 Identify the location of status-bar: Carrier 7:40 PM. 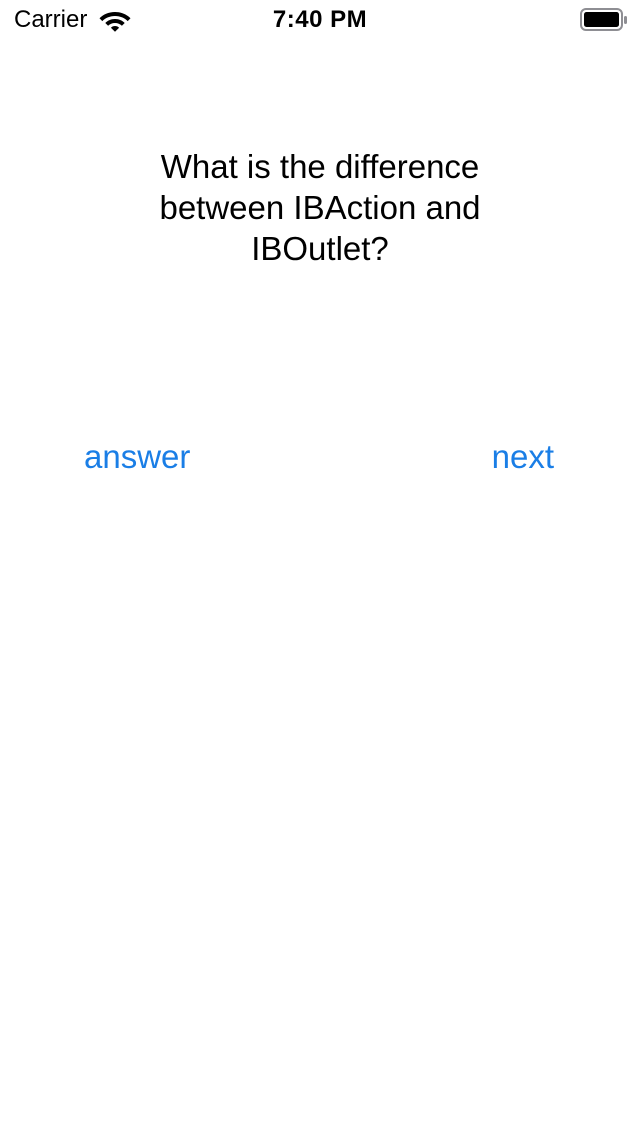
(320, 20).